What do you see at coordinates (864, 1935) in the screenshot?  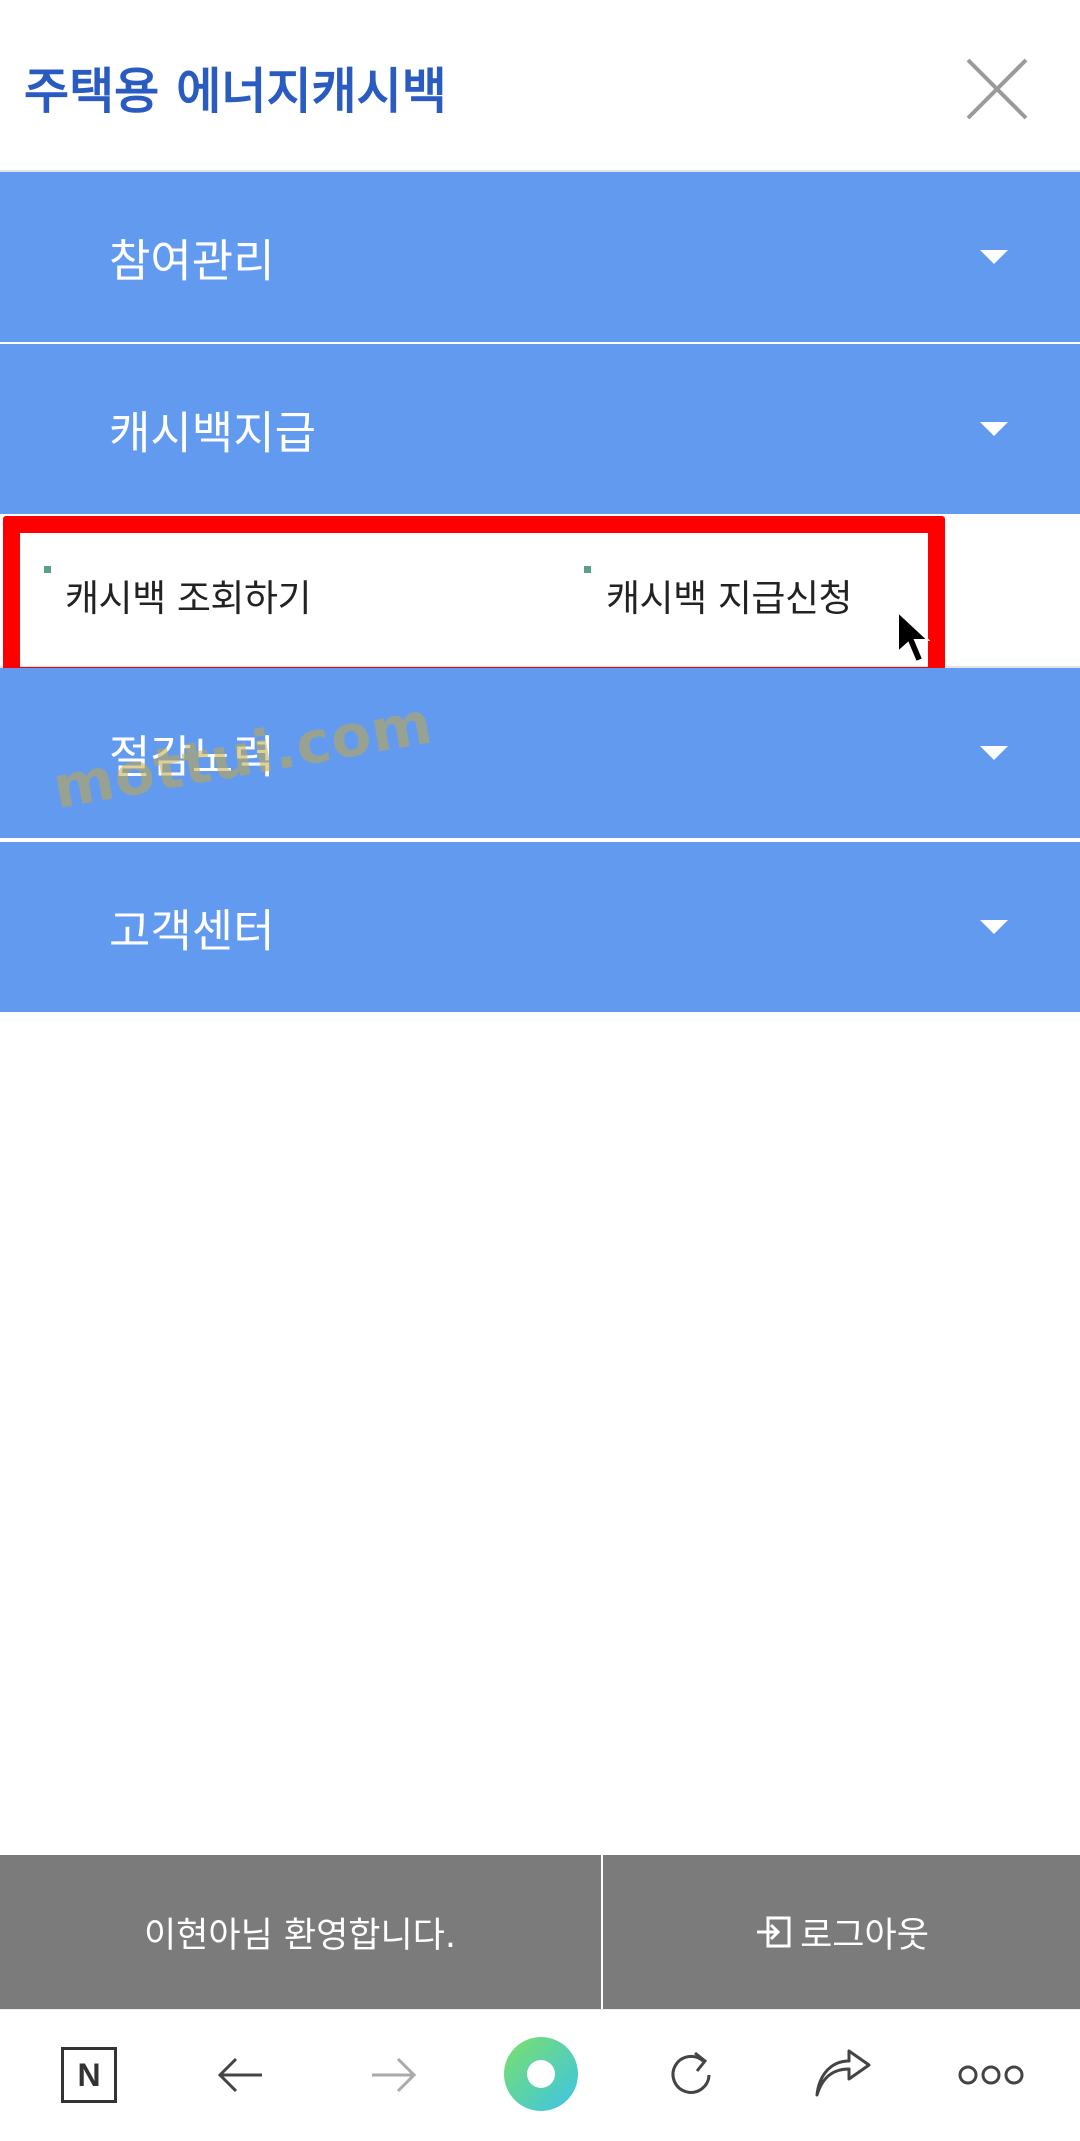 I see `logout-label: 로그아웃` at bounding box center [864, 1935].